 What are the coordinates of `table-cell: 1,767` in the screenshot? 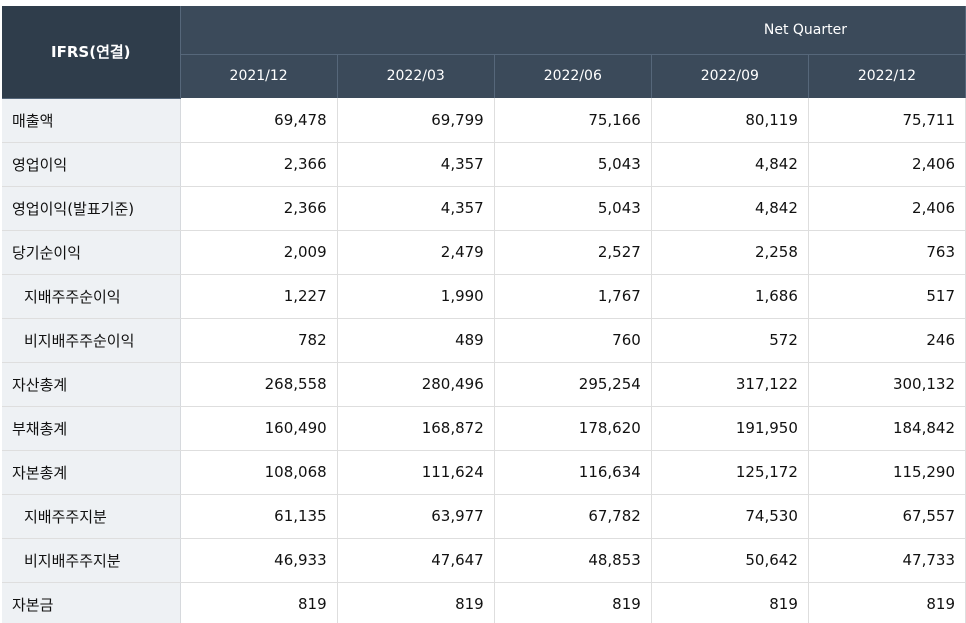 It's located at (573, 296).